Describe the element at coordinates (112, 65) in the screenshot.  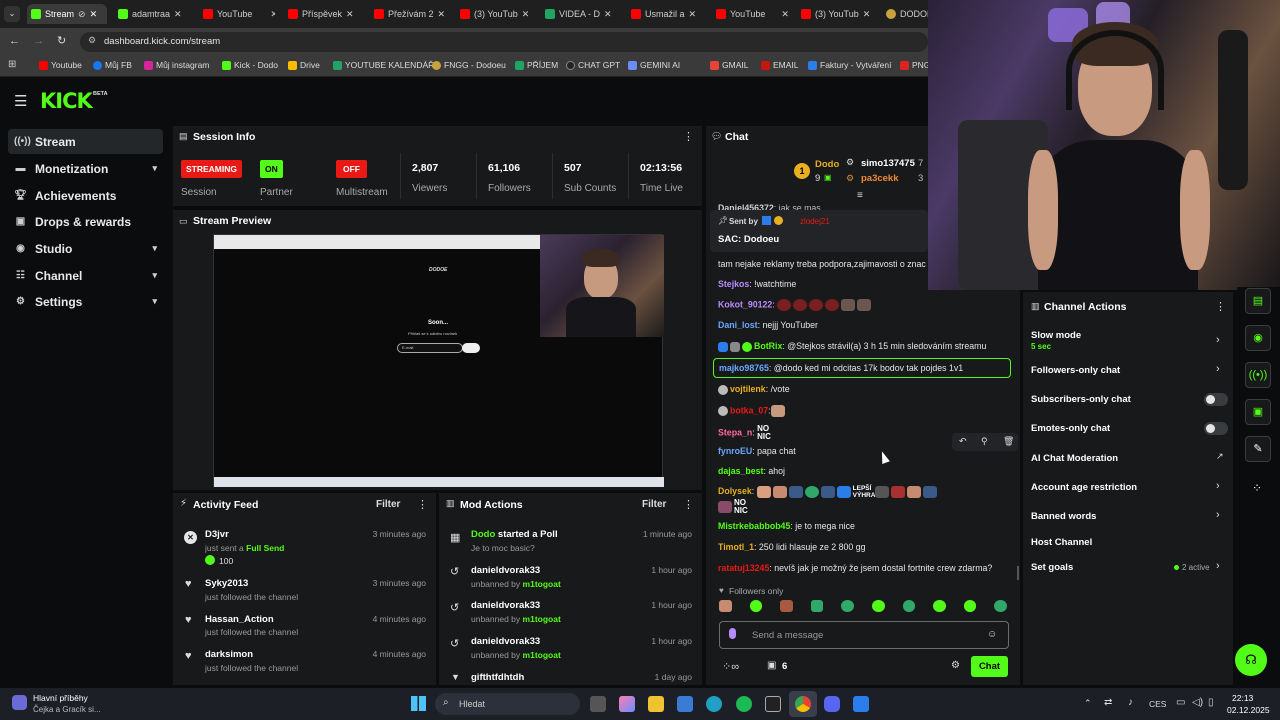
I see `bookmark-fb: Můj FB` at that location.